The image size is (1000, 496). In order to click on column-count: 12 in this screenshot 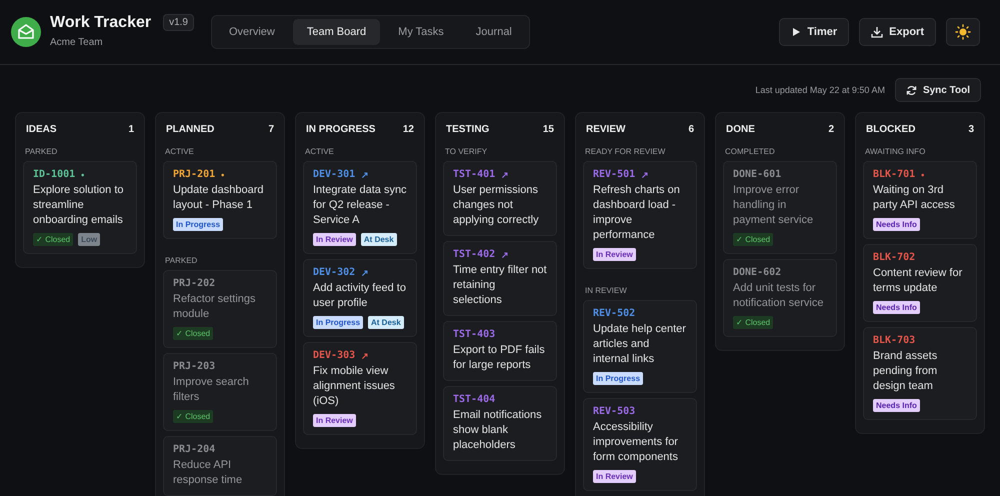, I will do `click(408, 129)`.